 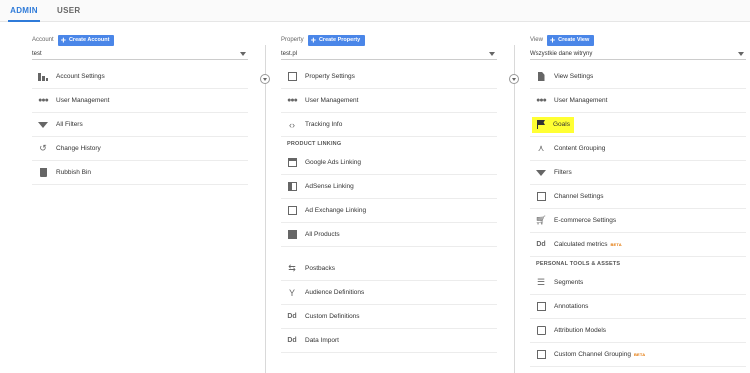 I want to click on tab-user: USER, so click(x=68, y=11).